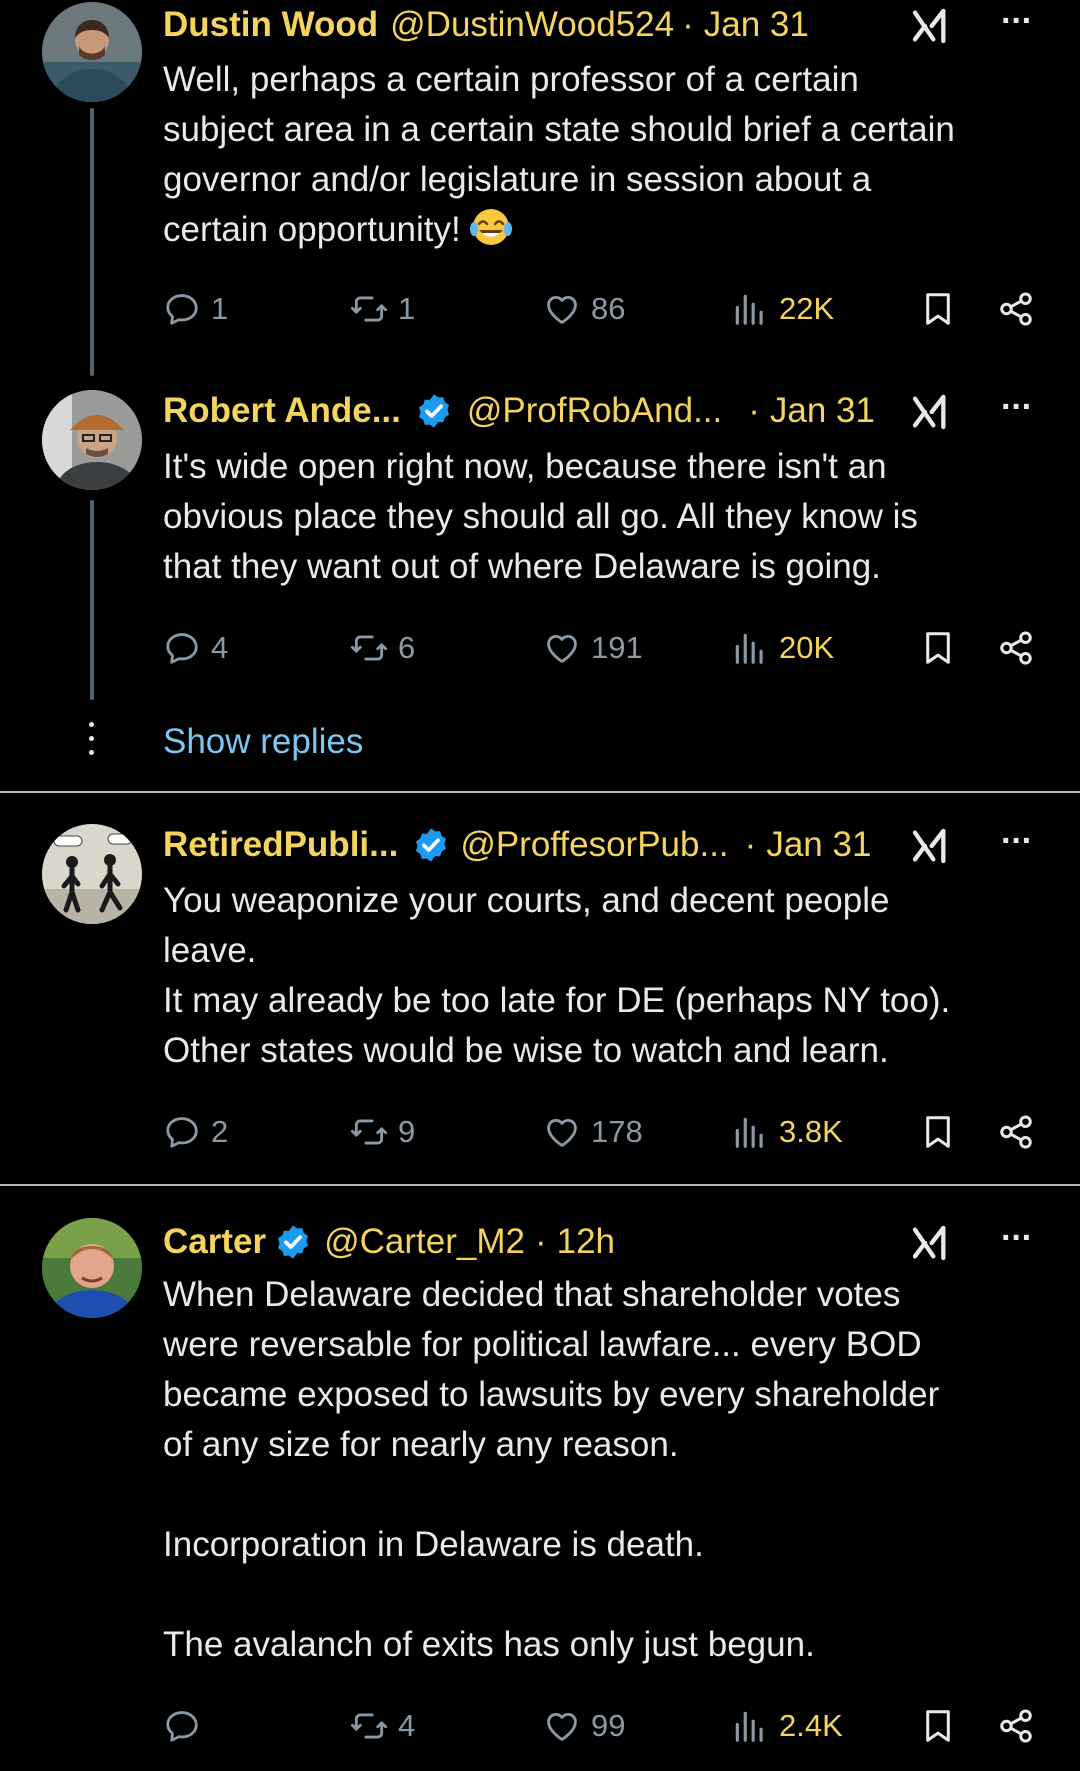  I want to click on views-count: 20K, so click(807, 647).